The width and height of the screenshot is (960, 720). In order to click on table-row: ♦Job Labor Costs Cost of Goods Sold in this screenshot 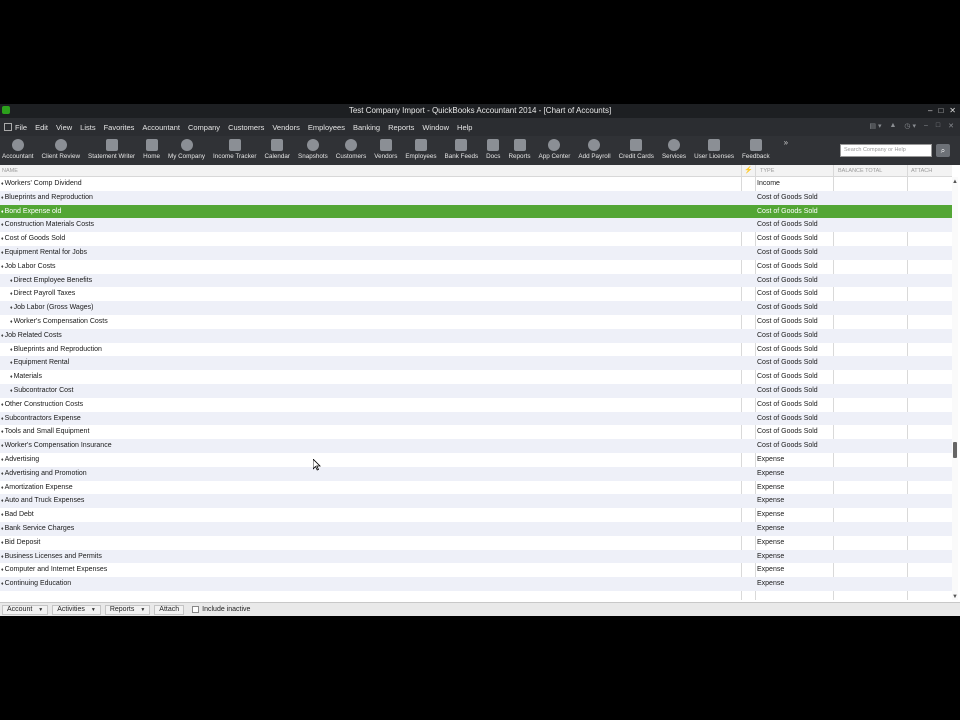, I will do `click(476, 267)`.